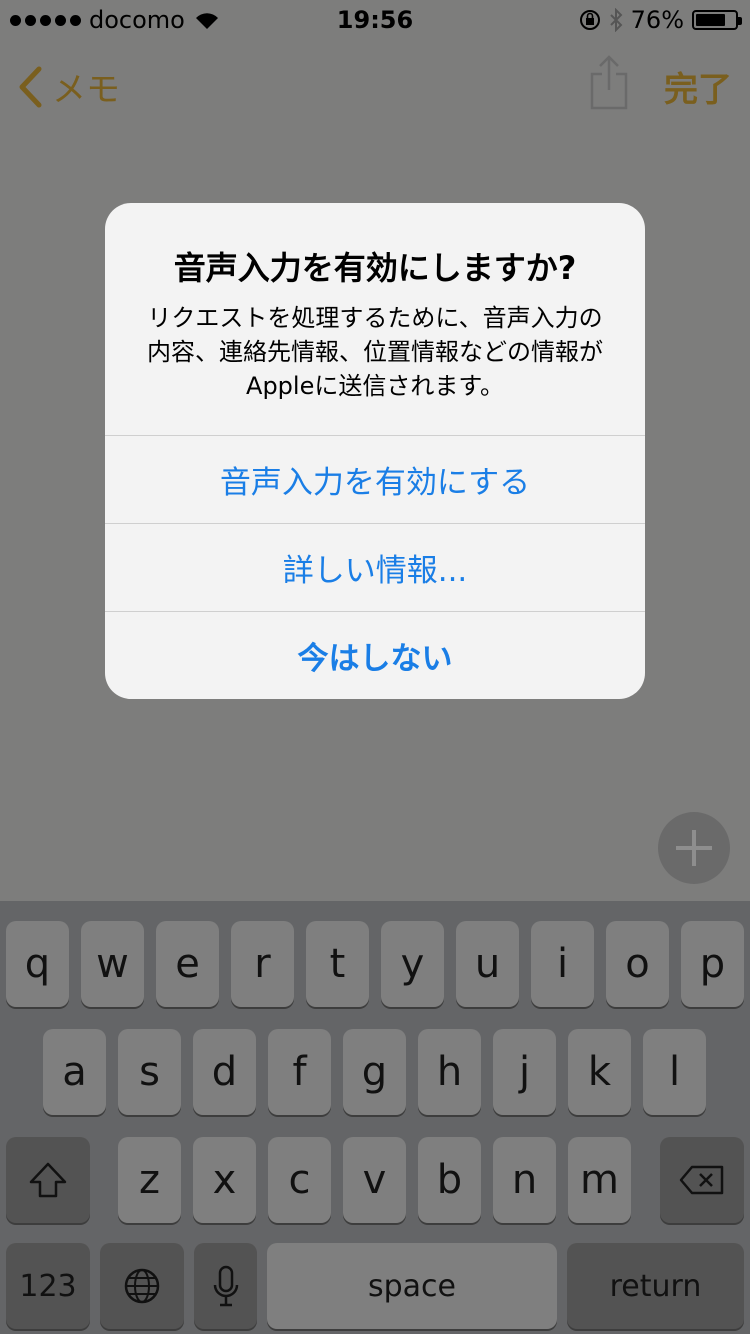 Image resolution: width=750 pixels, height=1334 pixels. I want to click on key-d: d, so click(224, 1072).